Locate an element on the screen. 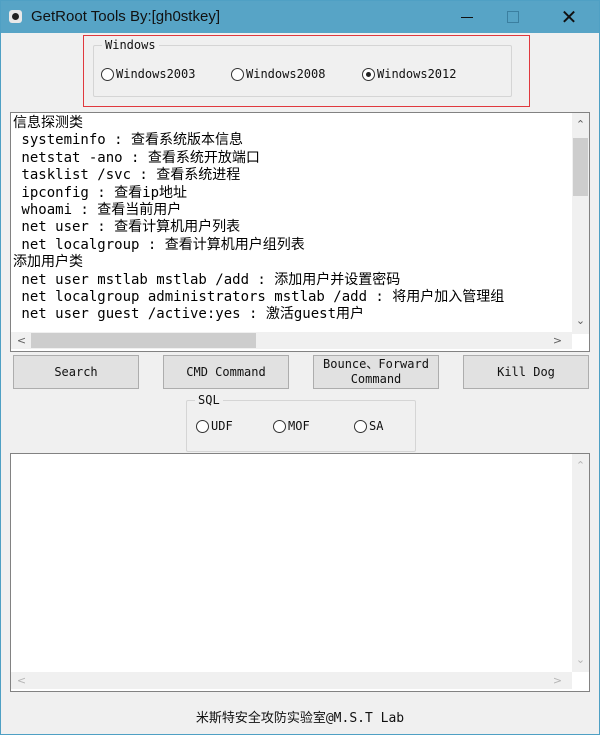  search-button: Search is located at coordinates (76, 372).